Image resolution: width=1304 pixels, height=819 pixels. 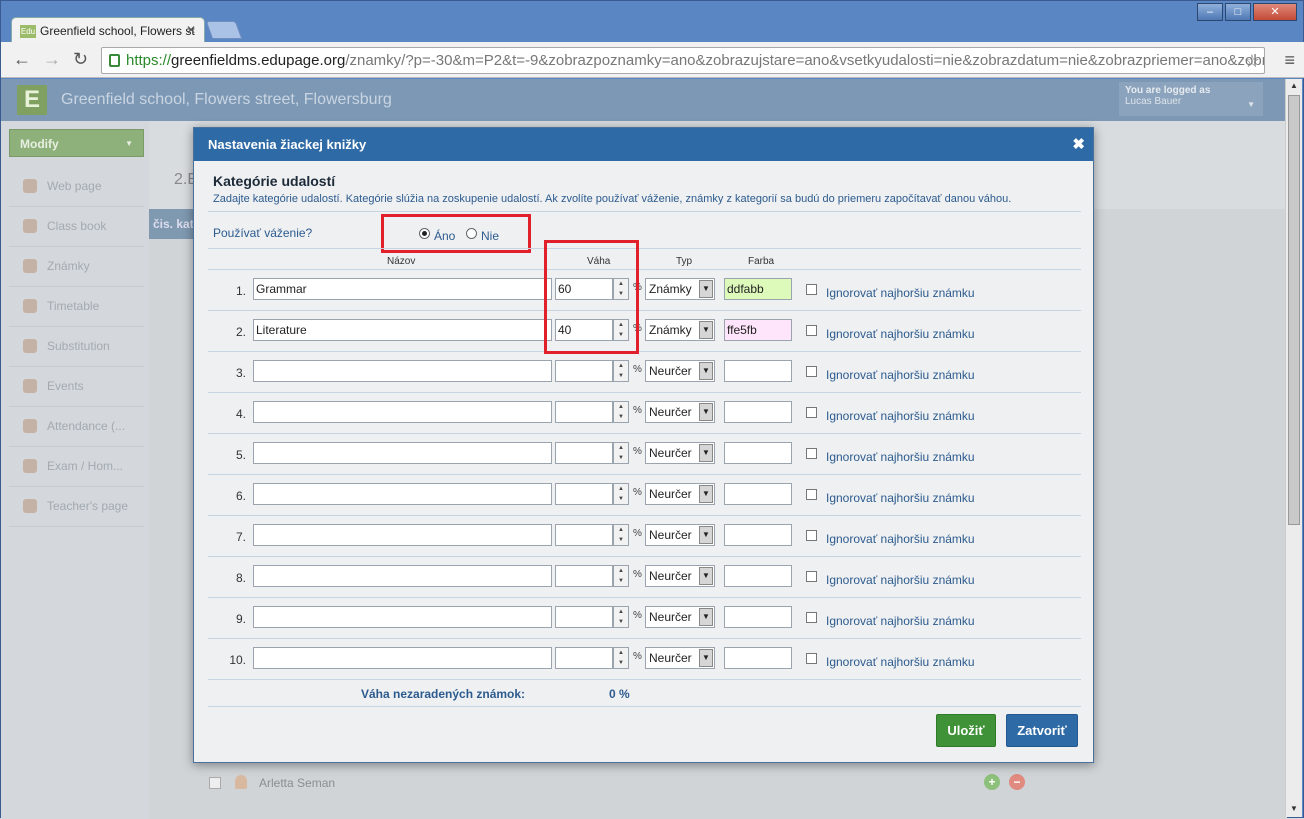 What do you see at coordinates (108, 30) in the screenshot?
I see `browser-tab: Edu Greenfield school, Flowers st ✕` at bounding box center [108, 30].